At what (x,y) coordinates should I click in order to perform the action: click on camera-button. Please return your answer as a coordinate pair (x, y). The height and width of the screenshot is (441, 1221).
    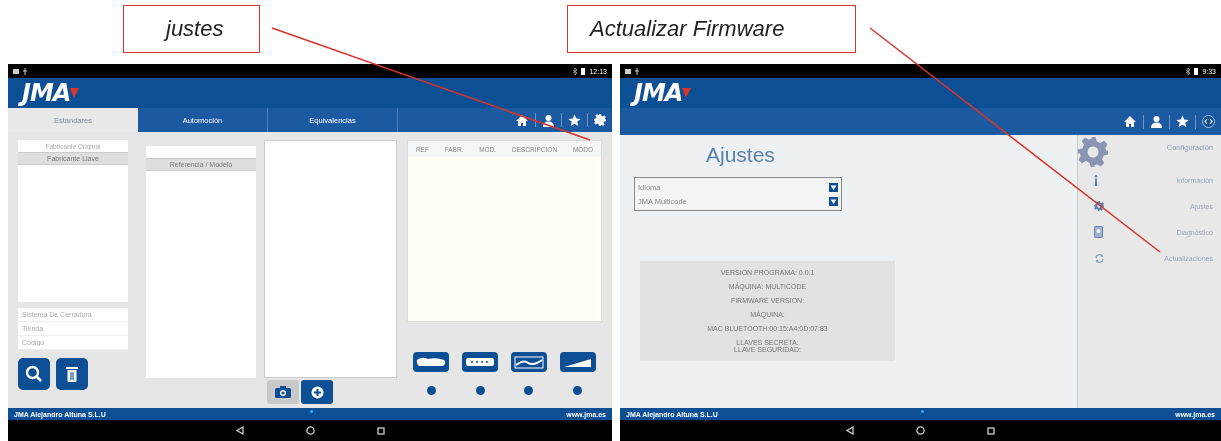
    Looking at the image, I should click on (283, 392).